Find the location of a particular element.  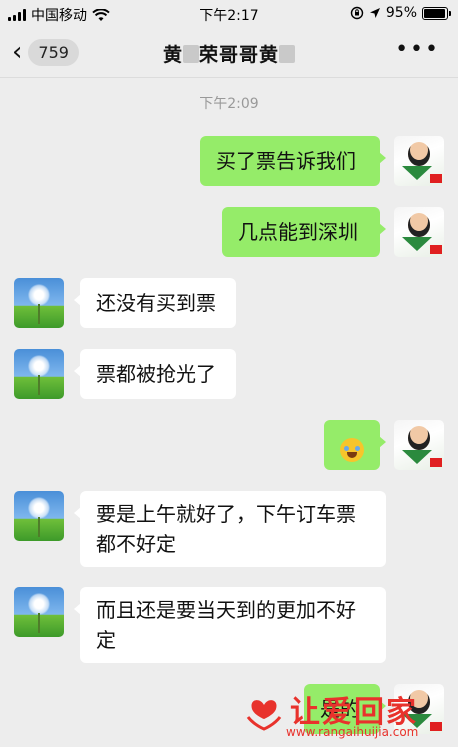

chat-header: ‹ 759 黄荣哥哥黄 ••• is located at coordinates (229, 53).